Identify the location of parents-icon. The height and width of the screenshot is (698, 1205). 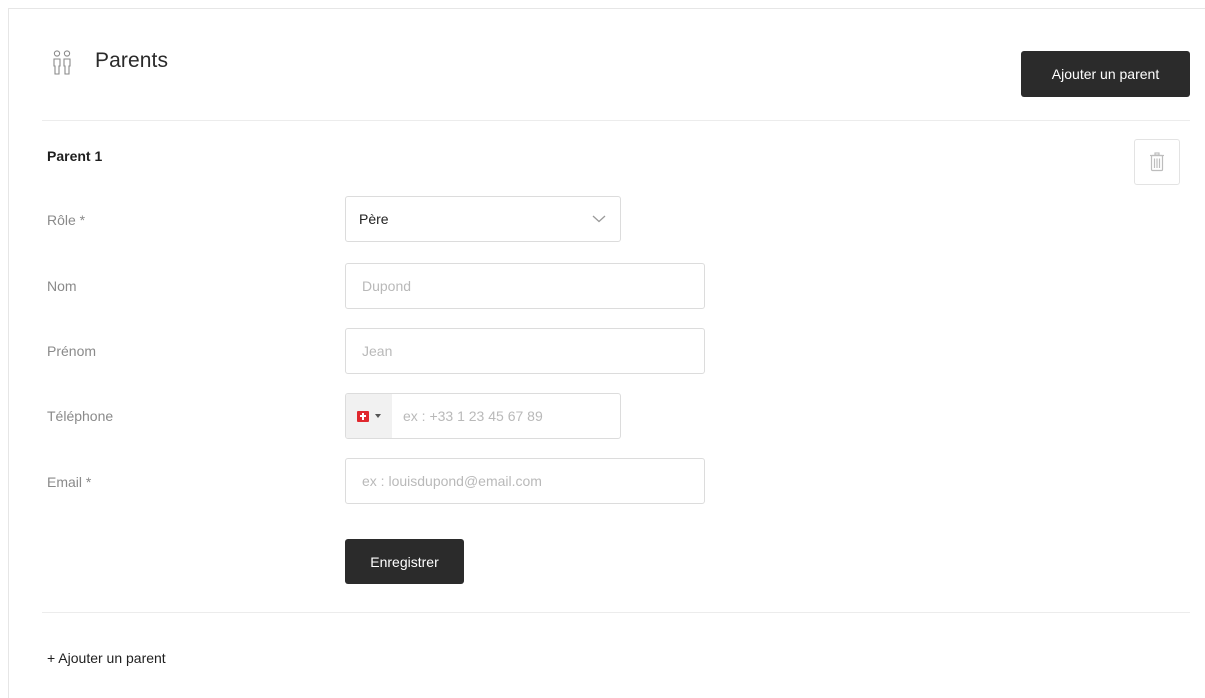
(62, 62).